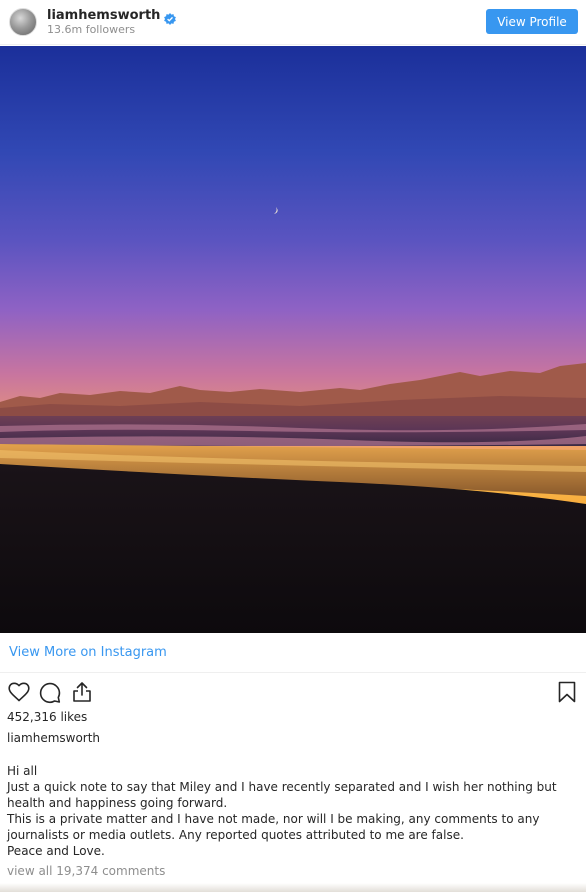 Image resolution: width=586 pixels, height=892 pixels. Describe the element at coordinates (88, 652) in the screenshot. I see `view-more-on-instagram-link: View More on Instagram` at that location.